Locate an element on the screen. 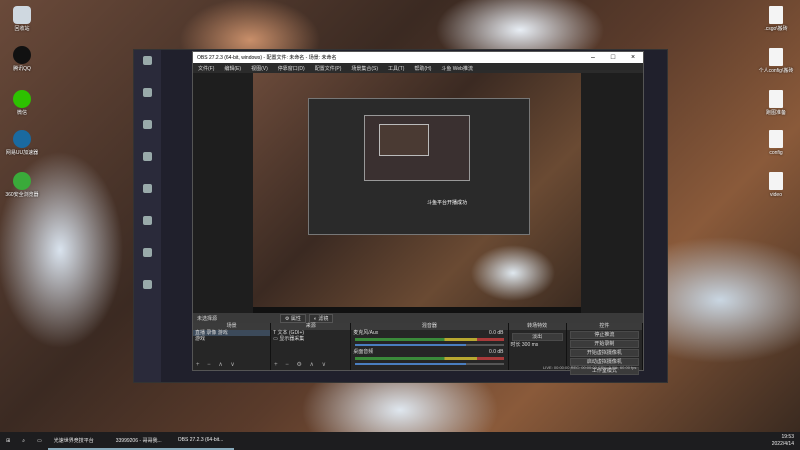 This screenshot has width=800, height=450. dock-header: 混音器 is located at coordinates (429, 326).